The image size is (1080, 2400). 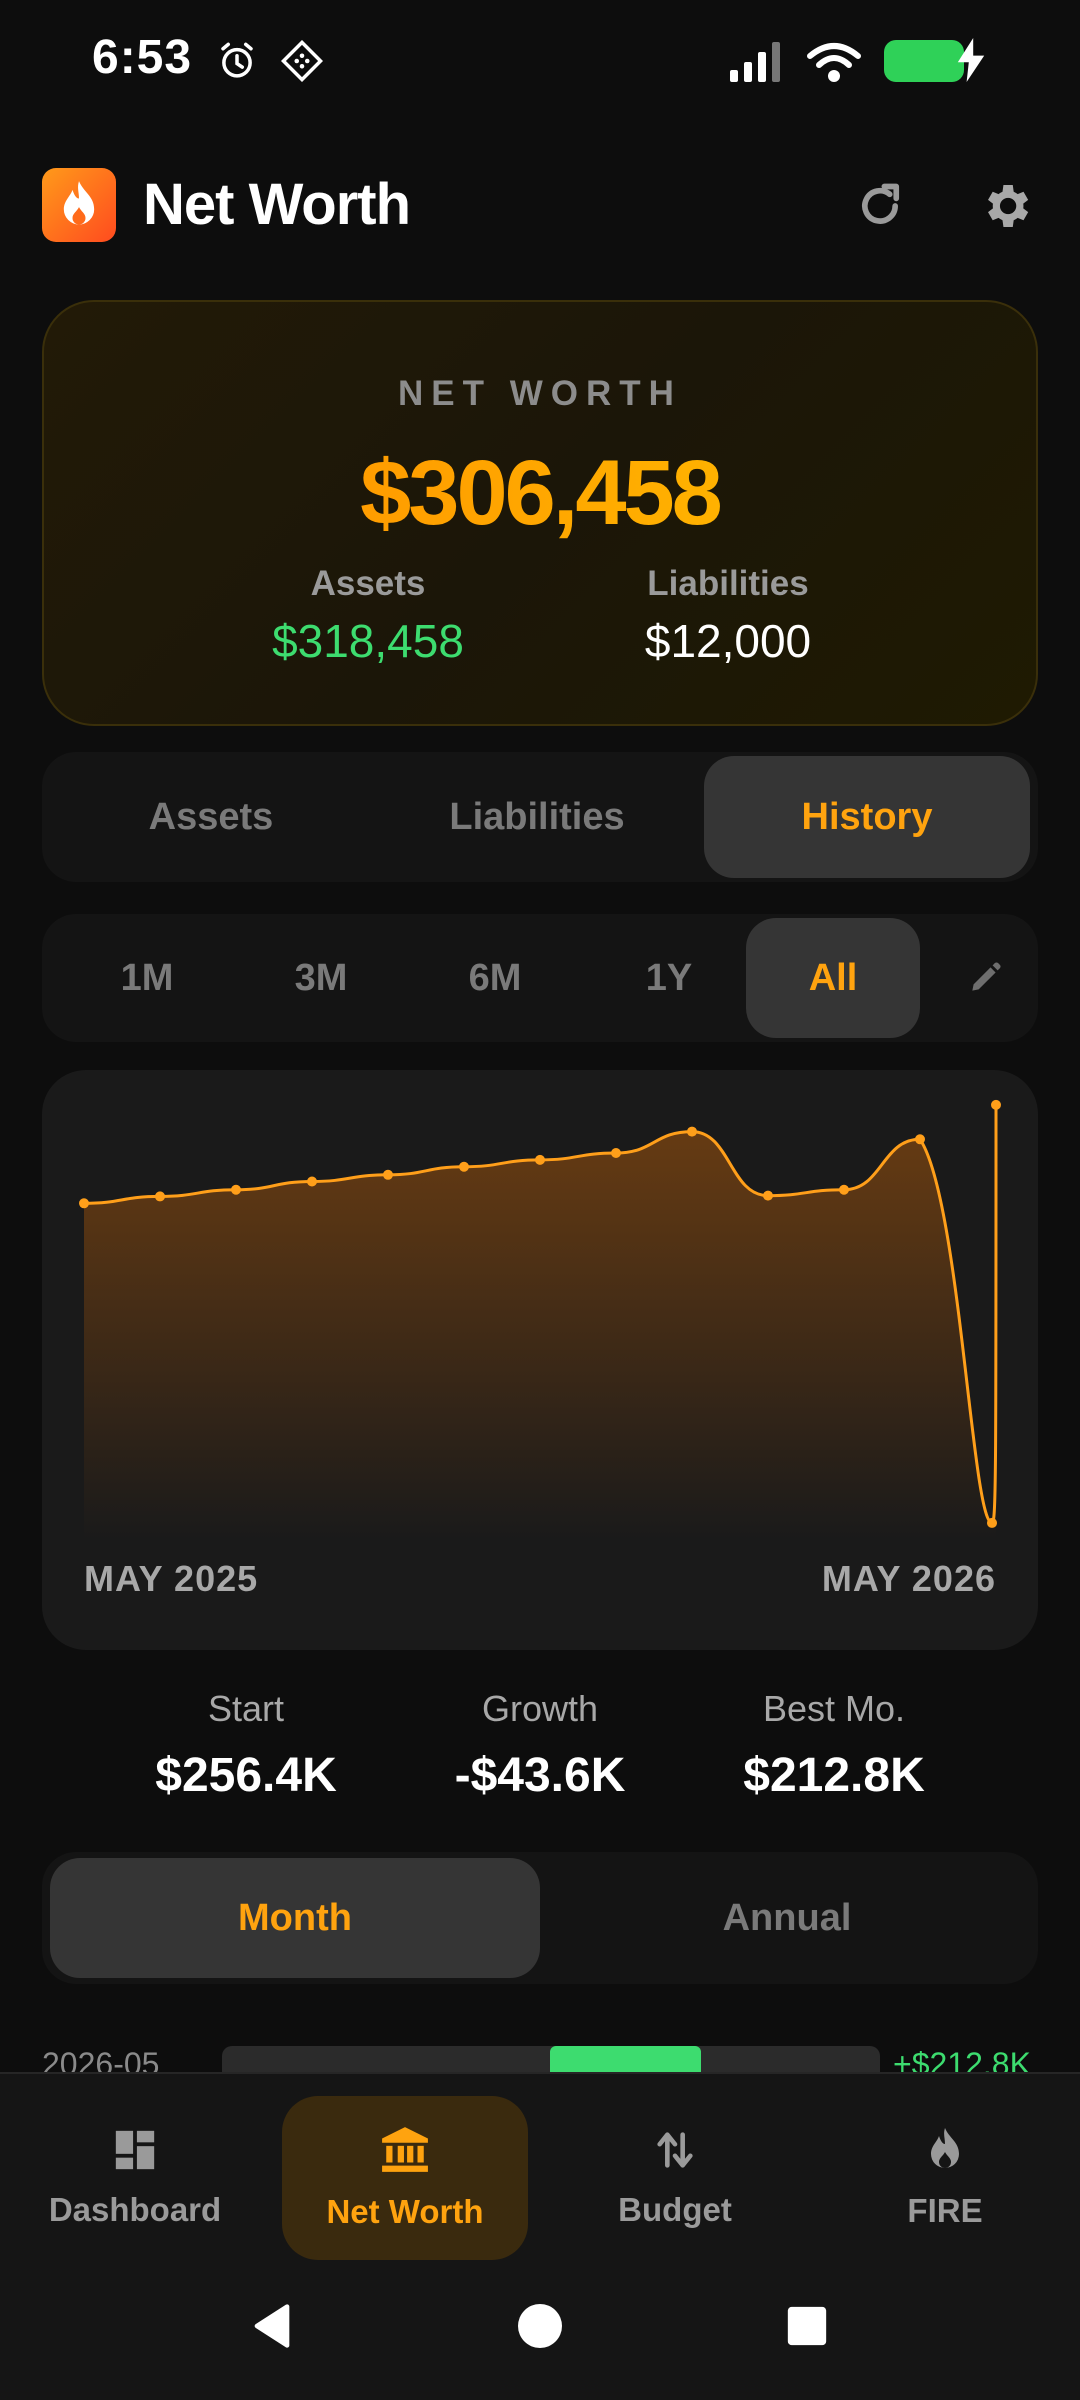 I want to click on nav-dashboard-label: Dashboard, so click(x=135, y=2209).